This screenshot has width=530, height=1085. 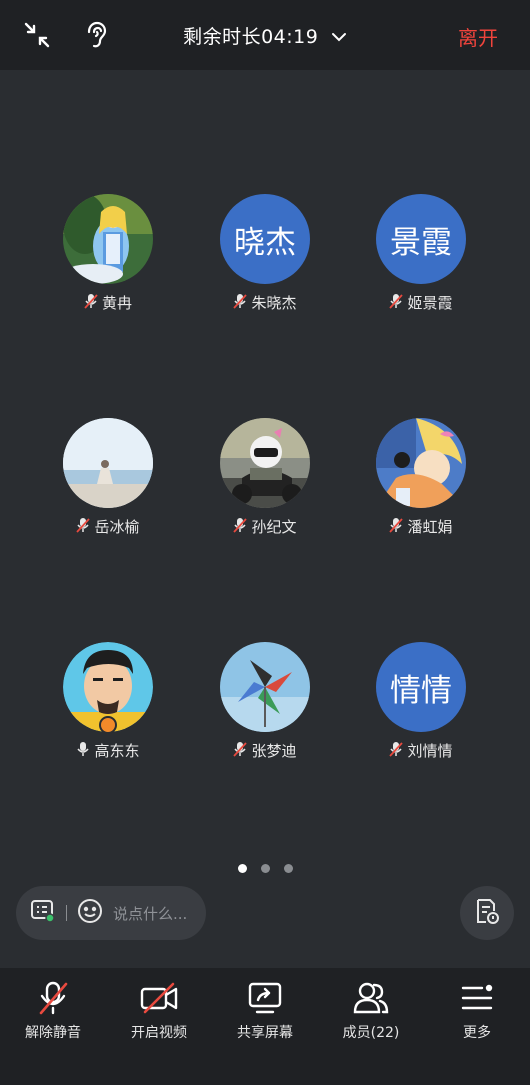 What do you see at coordinates (477, 998) in the screenshot?
I see `more-menu-icon` at bounding box center [477, 998].